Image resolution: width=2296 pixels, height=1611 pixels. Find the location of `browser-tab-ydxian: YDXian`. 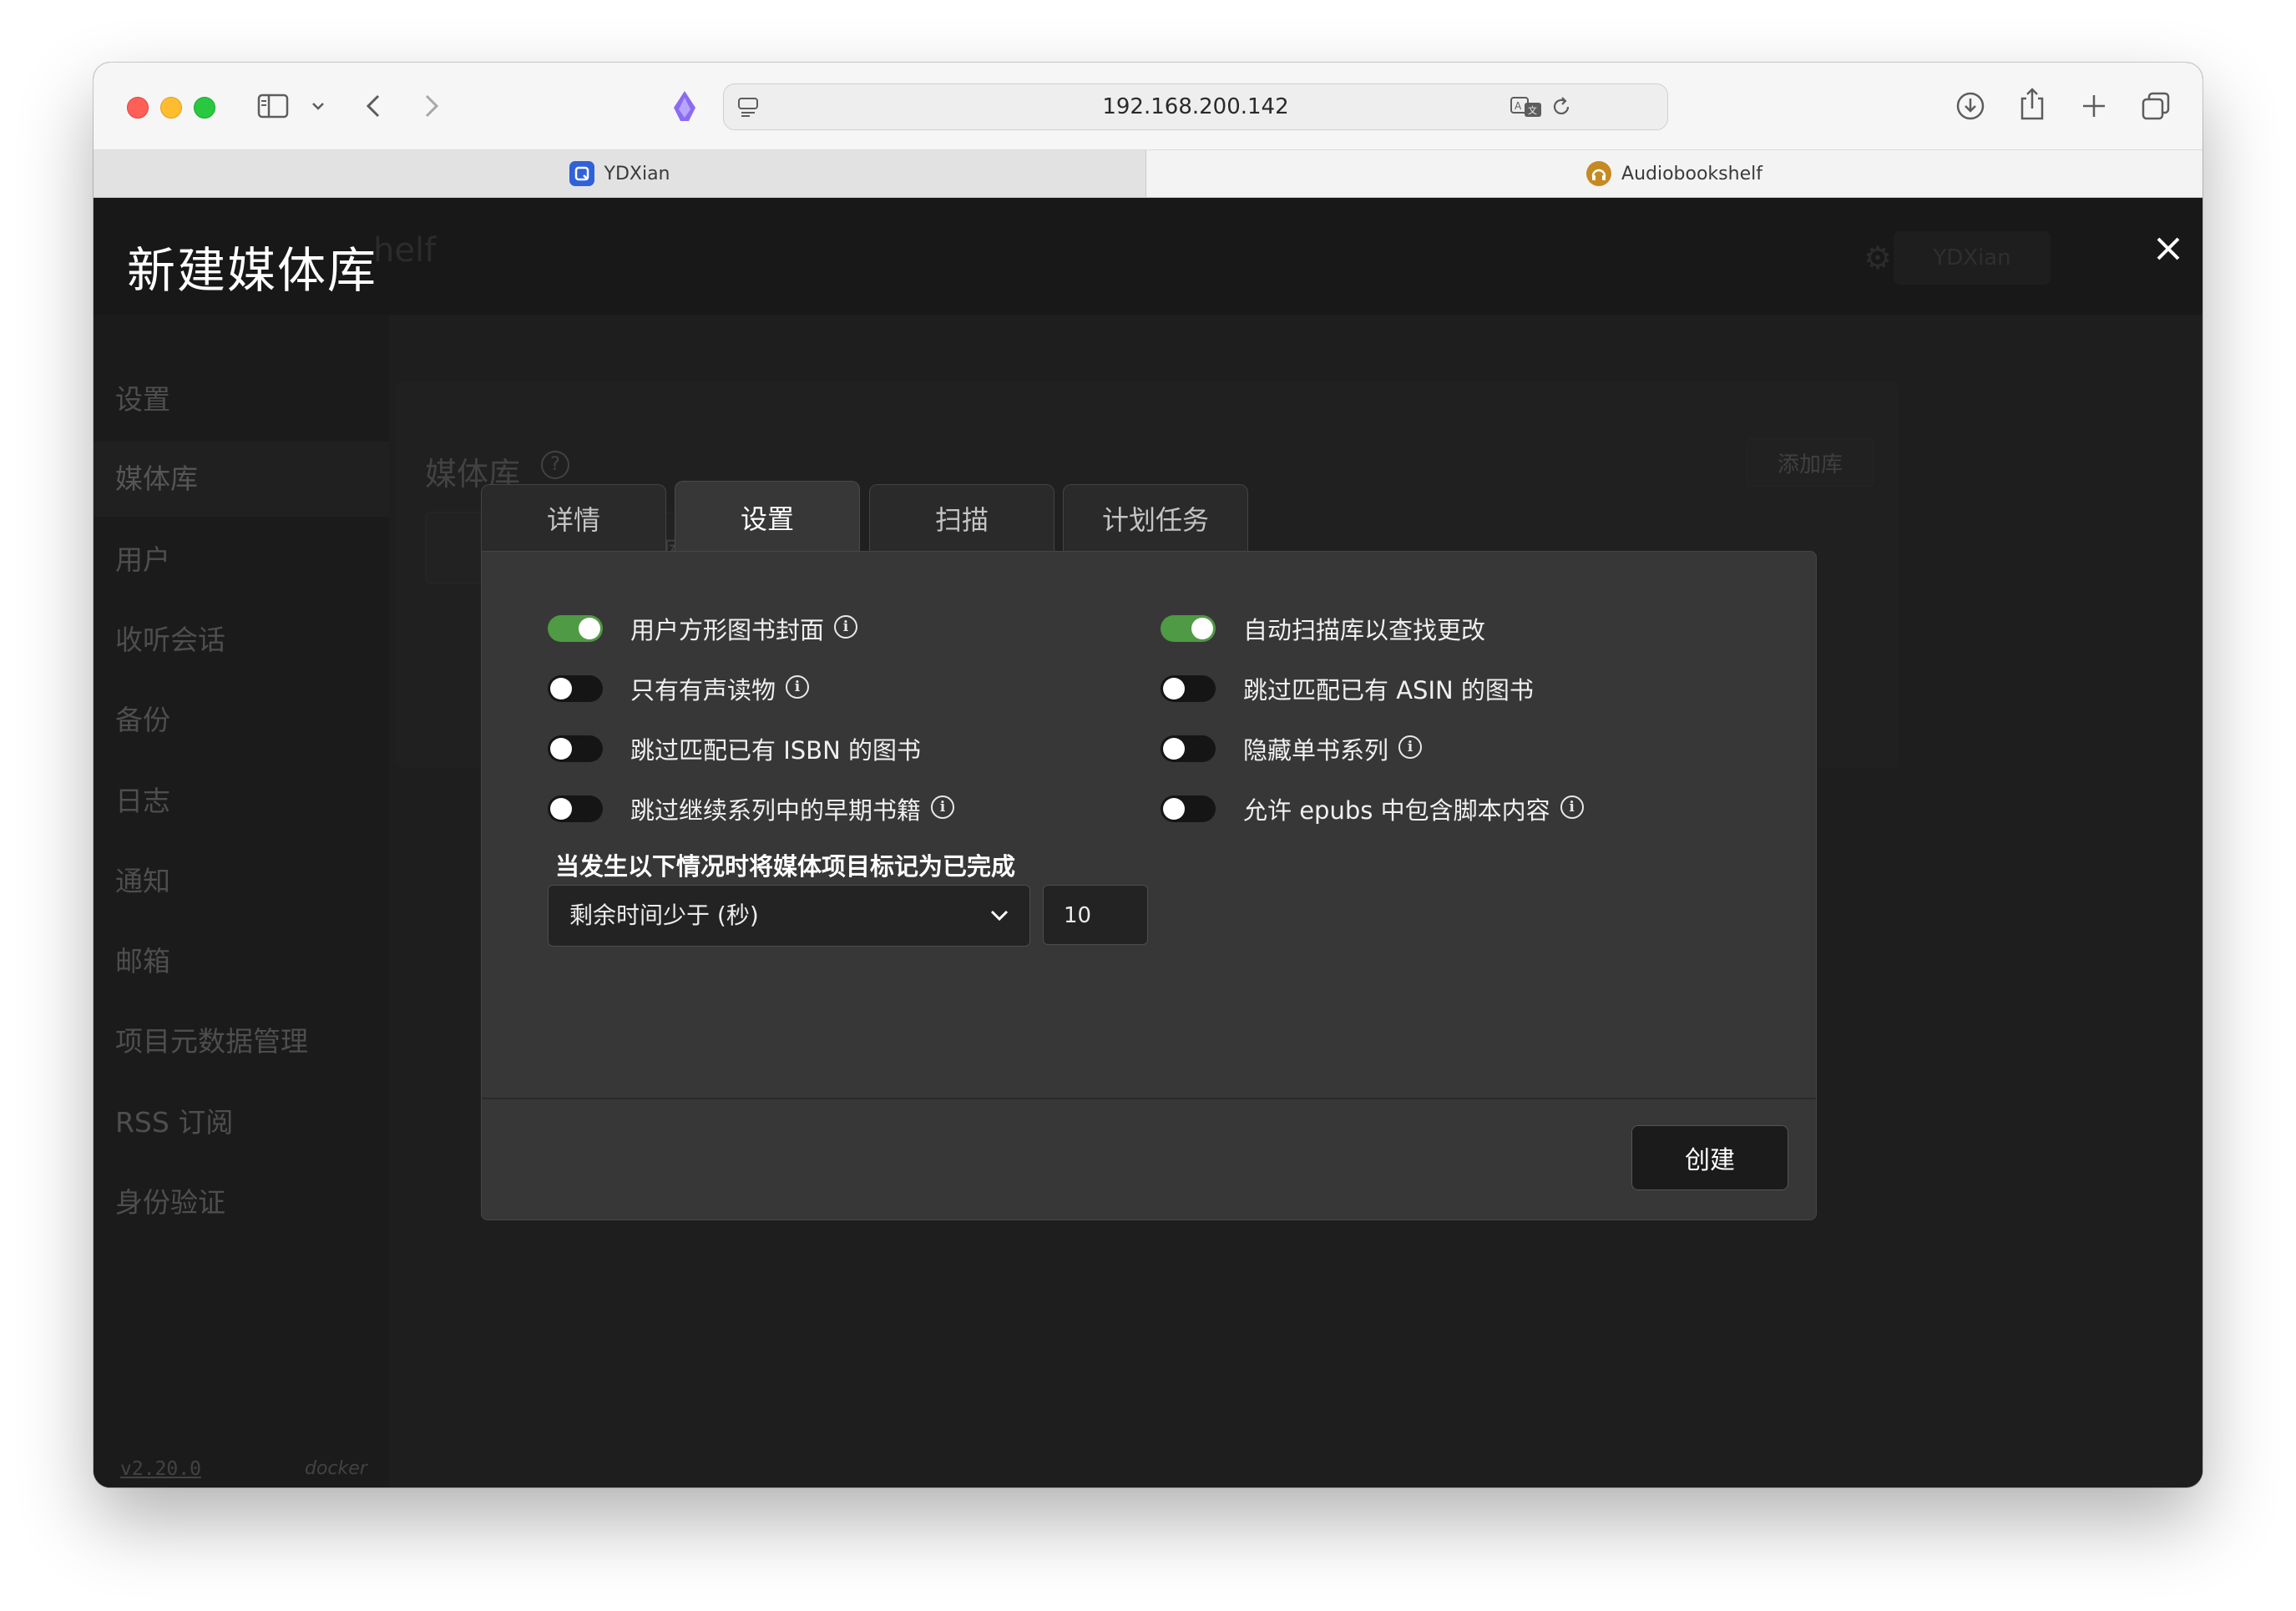

browser-tab-ydxian: YDXian is located at coordinates (637, 173).